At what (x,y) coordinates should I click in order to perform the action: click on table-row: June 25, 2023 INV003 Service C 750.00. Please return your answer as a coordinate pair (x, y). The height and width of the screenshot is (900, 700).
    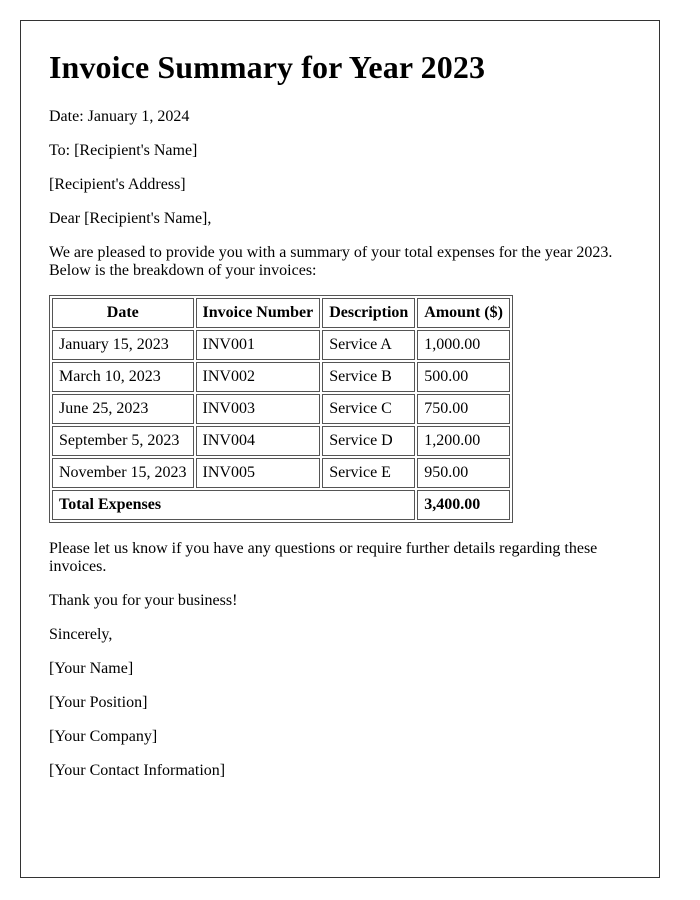
    Looking at the image, I should click on (281, 409).